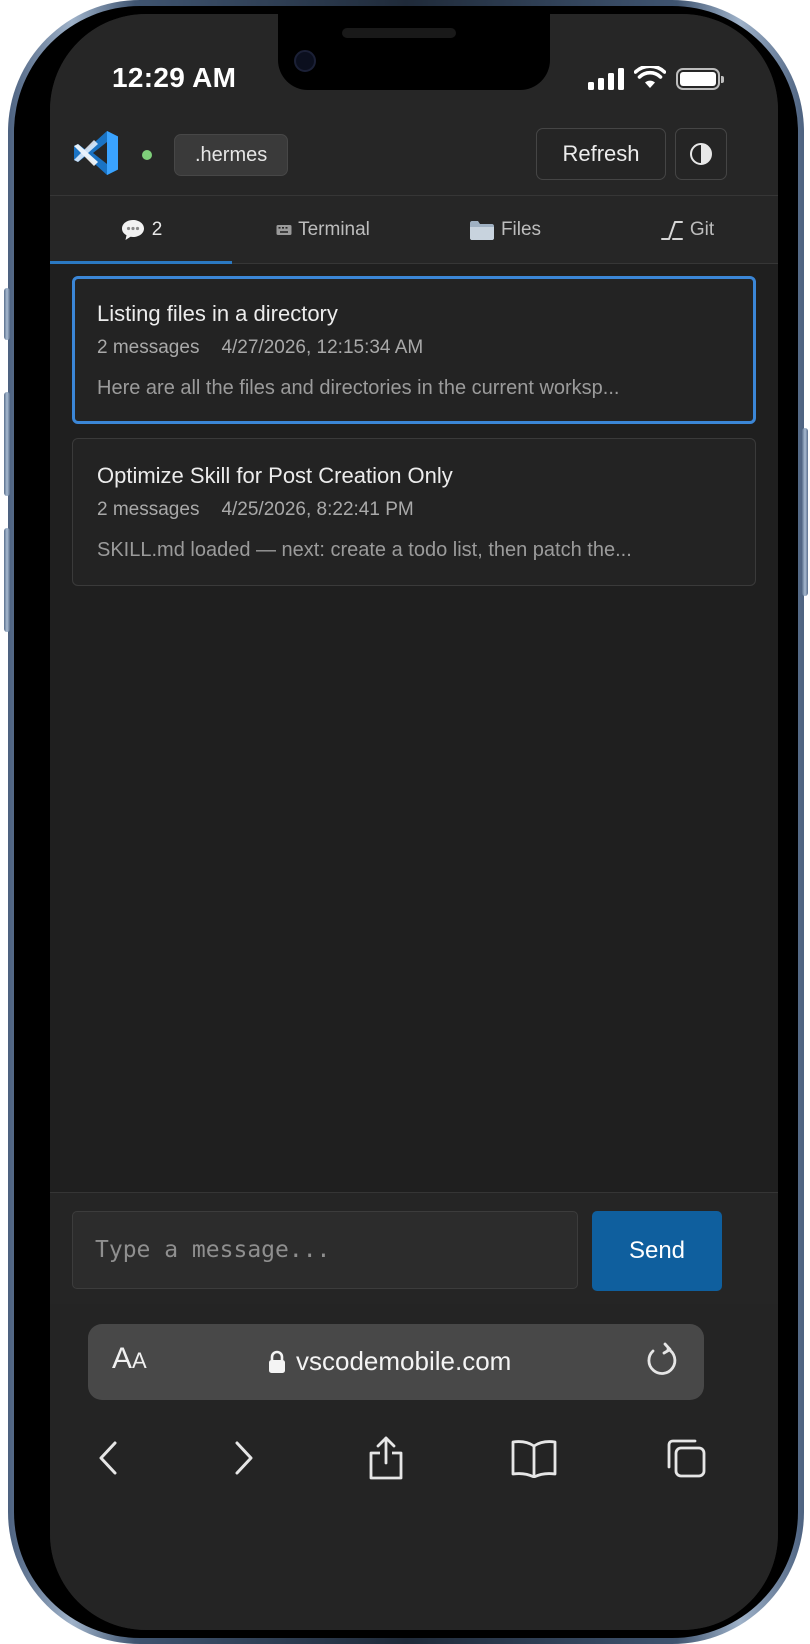 Image resolution: width=810 pixels, height=1644 pixels. What do you see at coordinates (284, 230) in the screenshot?
I see `keyboard-icon` at bounding box center [284, 230].